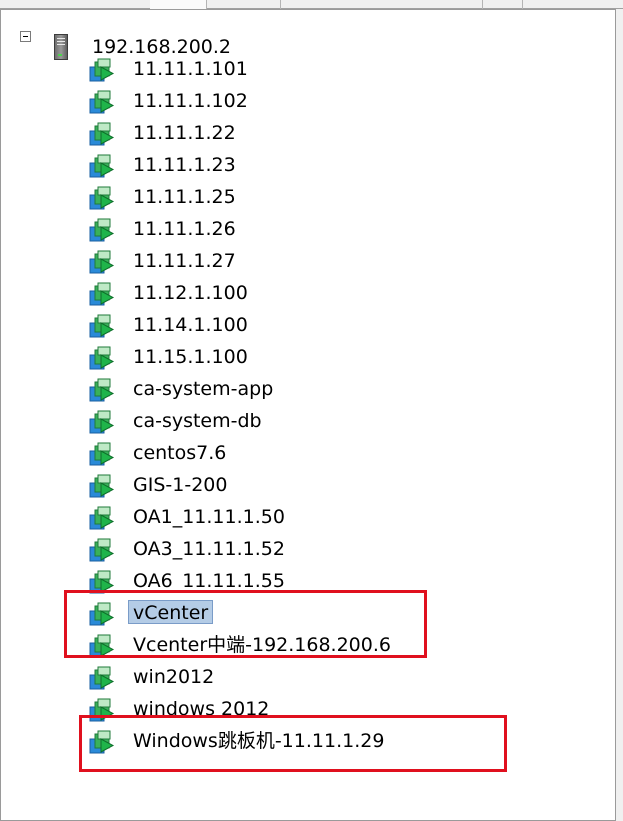 The height and width of the screenshot is (821, 623). Describe the element at coordinates (336, 580) in the screenshot. I see `tree-vm-item: OA6_11.11.1.55` at that location.